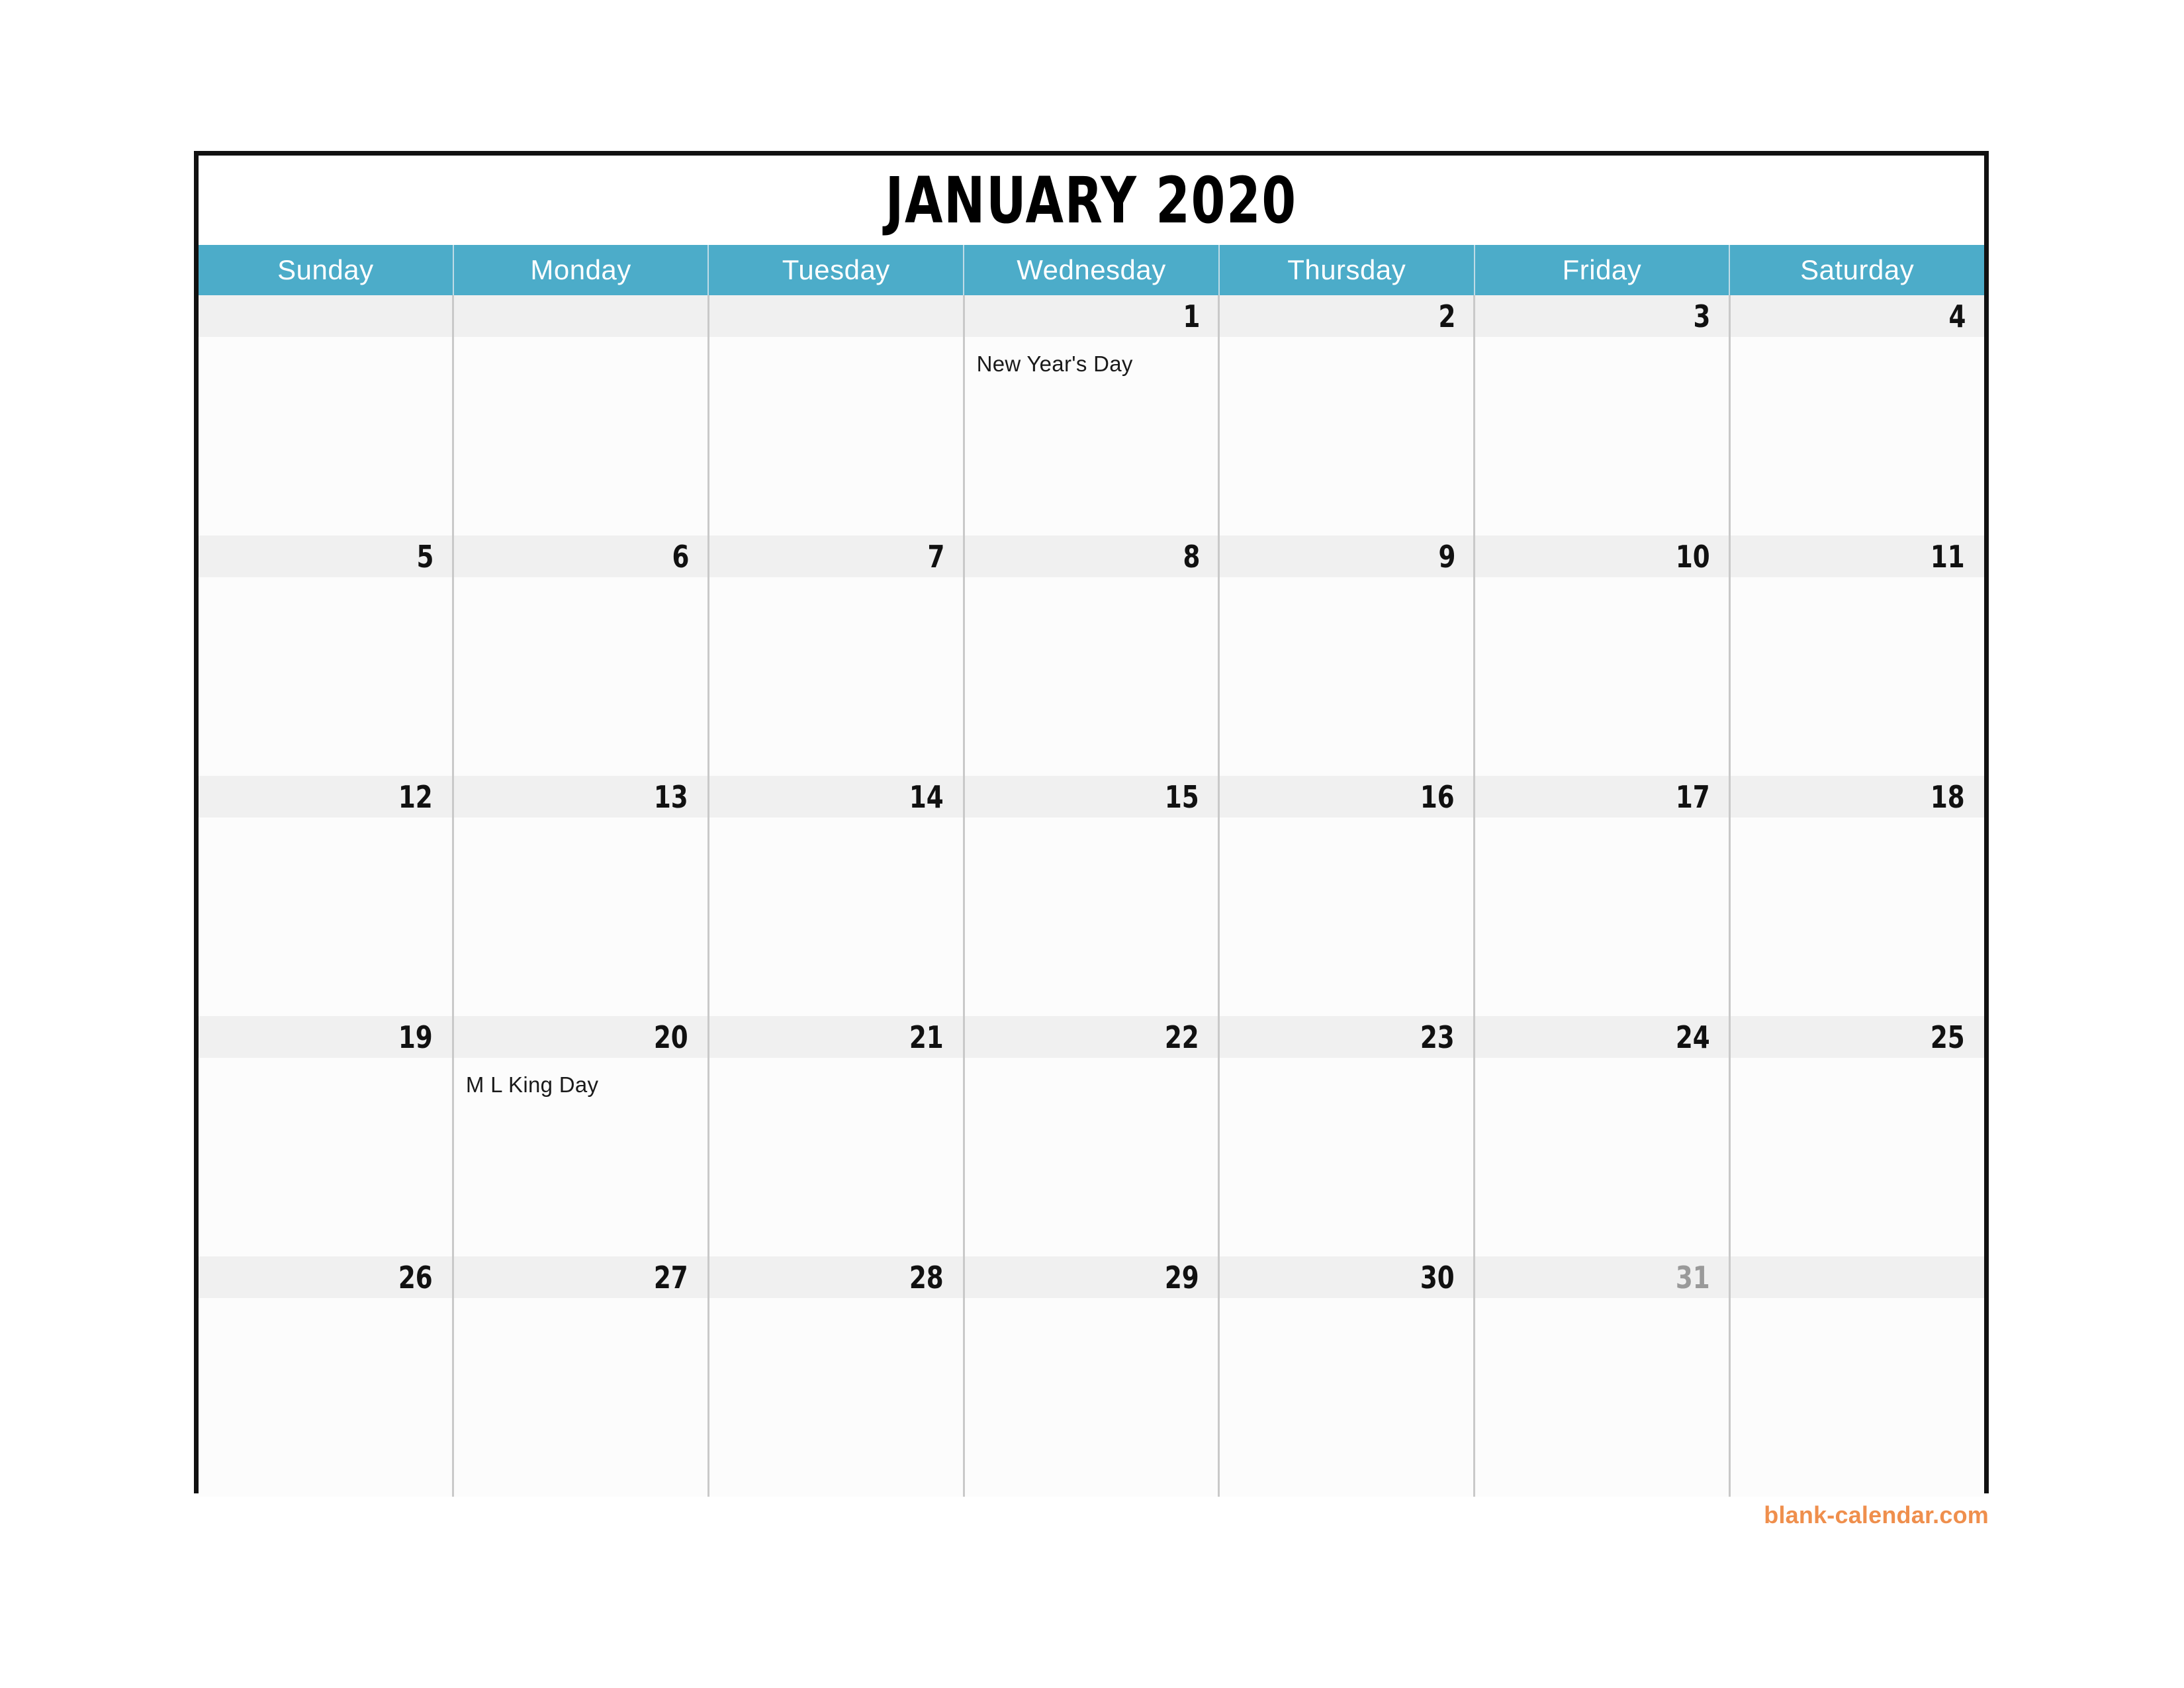  I want to click on date-strip: 29, so click(1091, 1277).